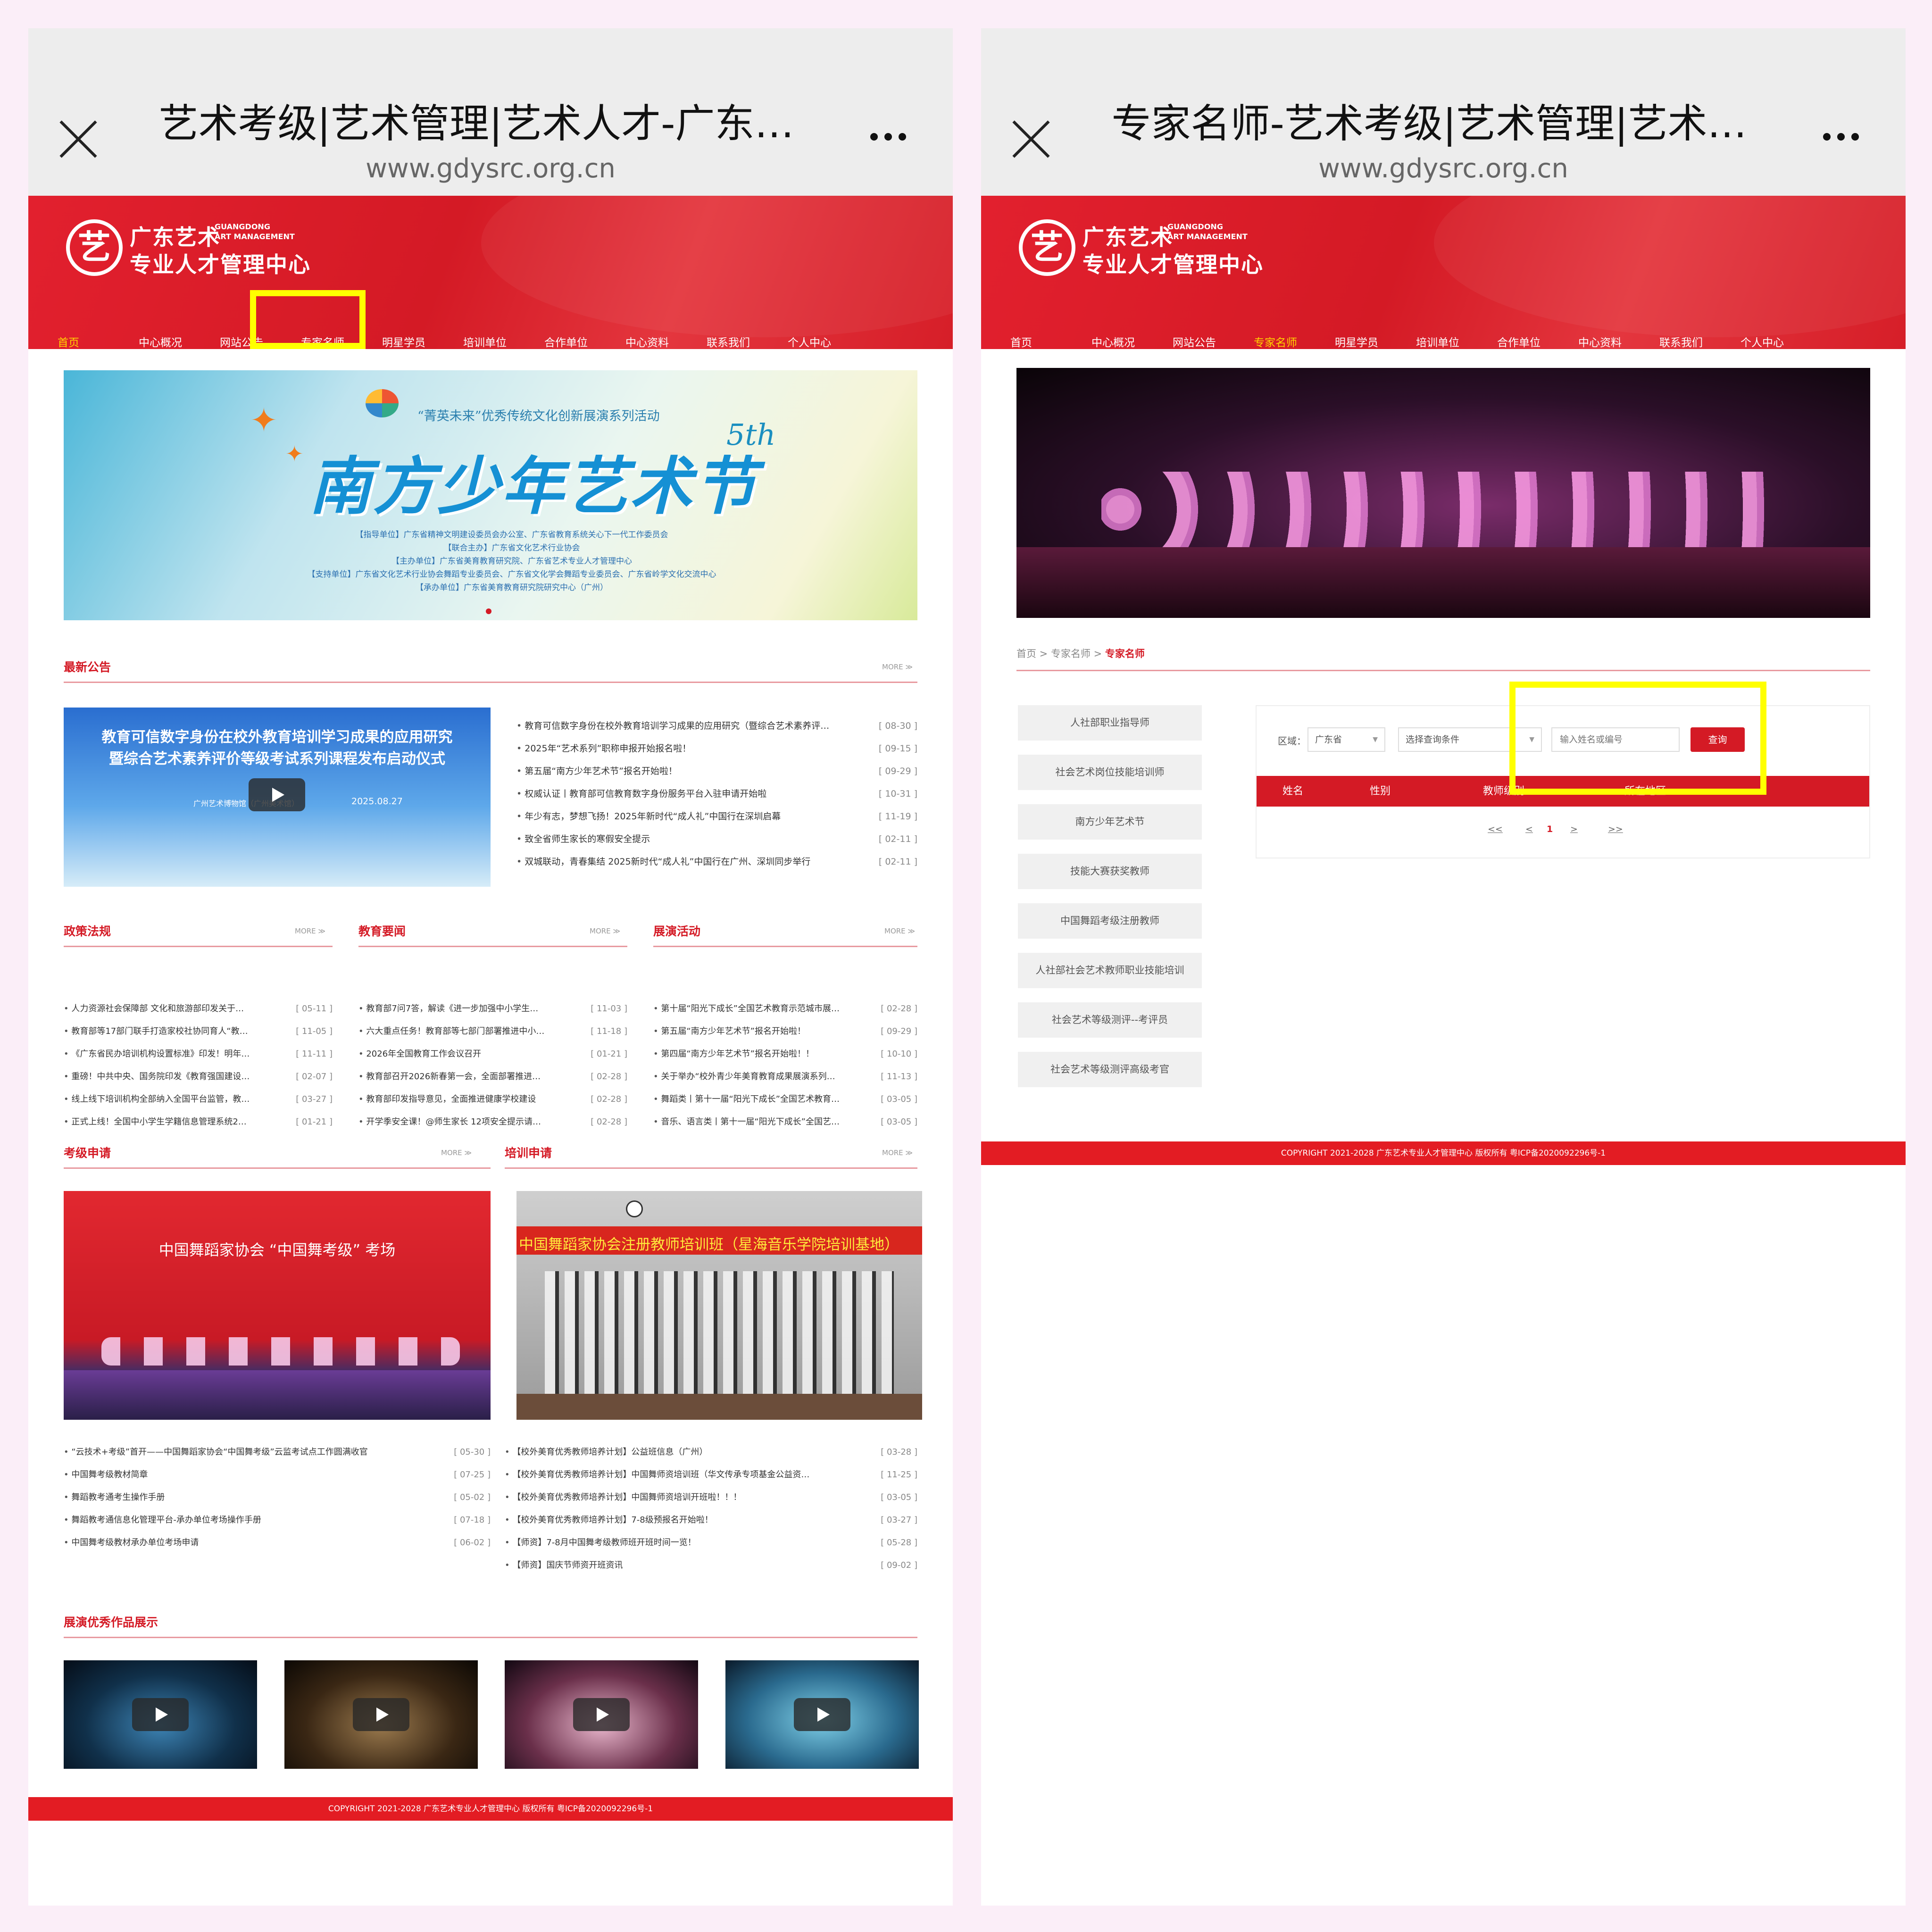 The width and height of the screenshot is (1932, 1932). I want to click on list-item: 人力资源社会保障部 文化和旅游部印发关于…[ 05-11 ], so click(198, 1009).